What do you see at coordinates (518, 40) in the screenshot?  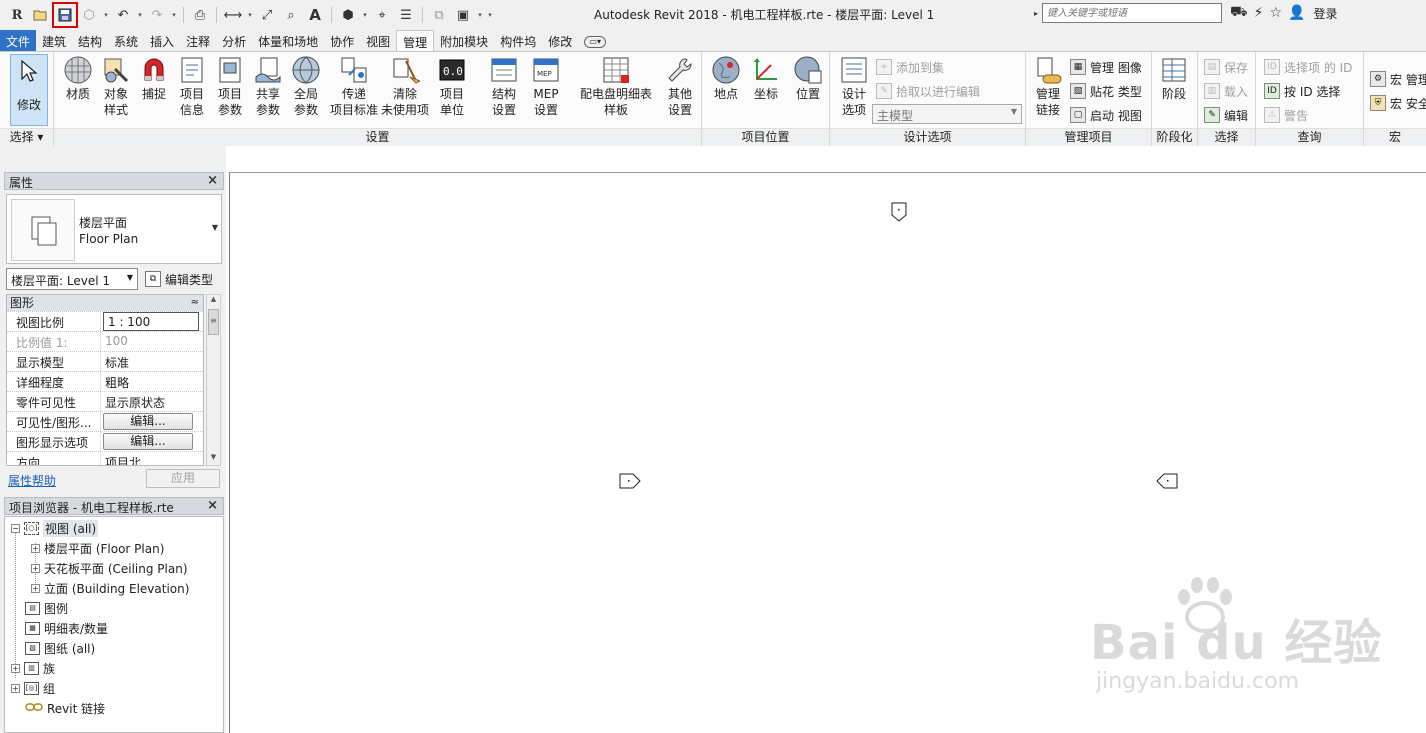 I see `tab-component-dock: 构件坞` at bounding box center [518, 40].